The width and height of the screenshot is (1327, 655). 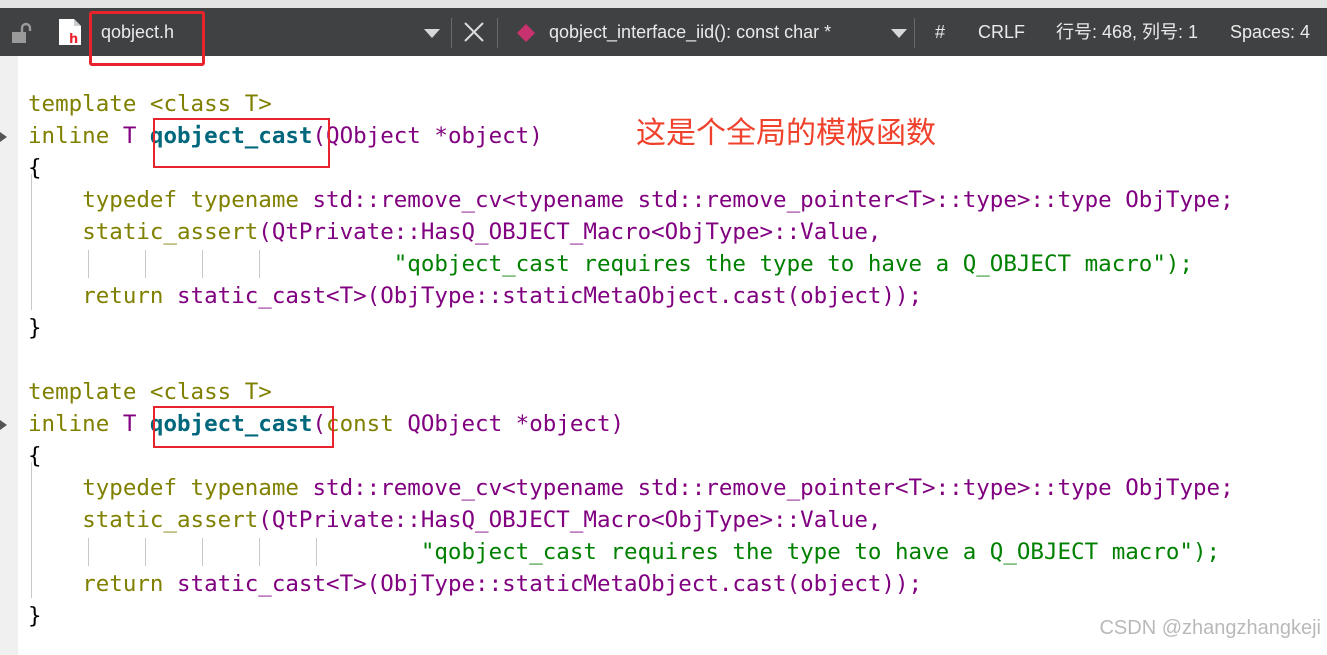 What do you see at coordinates (150, 392) in the screenshot?
I see `code-line: template <class T>` at bounding box center [150, 392].